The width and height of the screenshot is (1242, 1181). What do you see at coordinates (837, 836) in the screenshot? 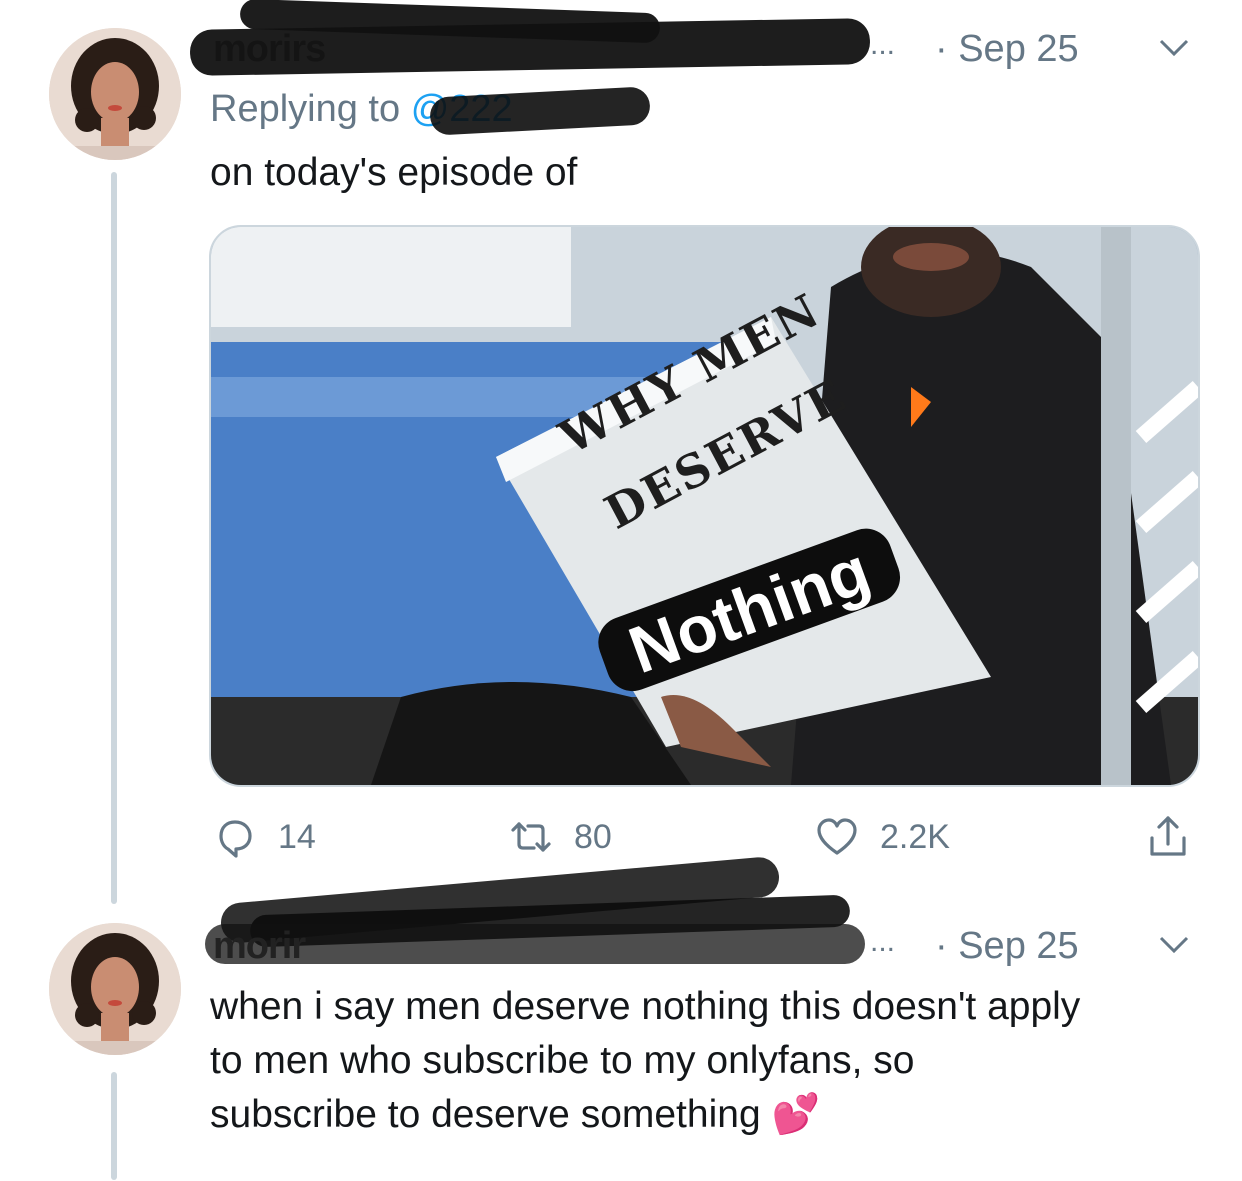
I see `heart-icon` at bounding box center [837, 836].